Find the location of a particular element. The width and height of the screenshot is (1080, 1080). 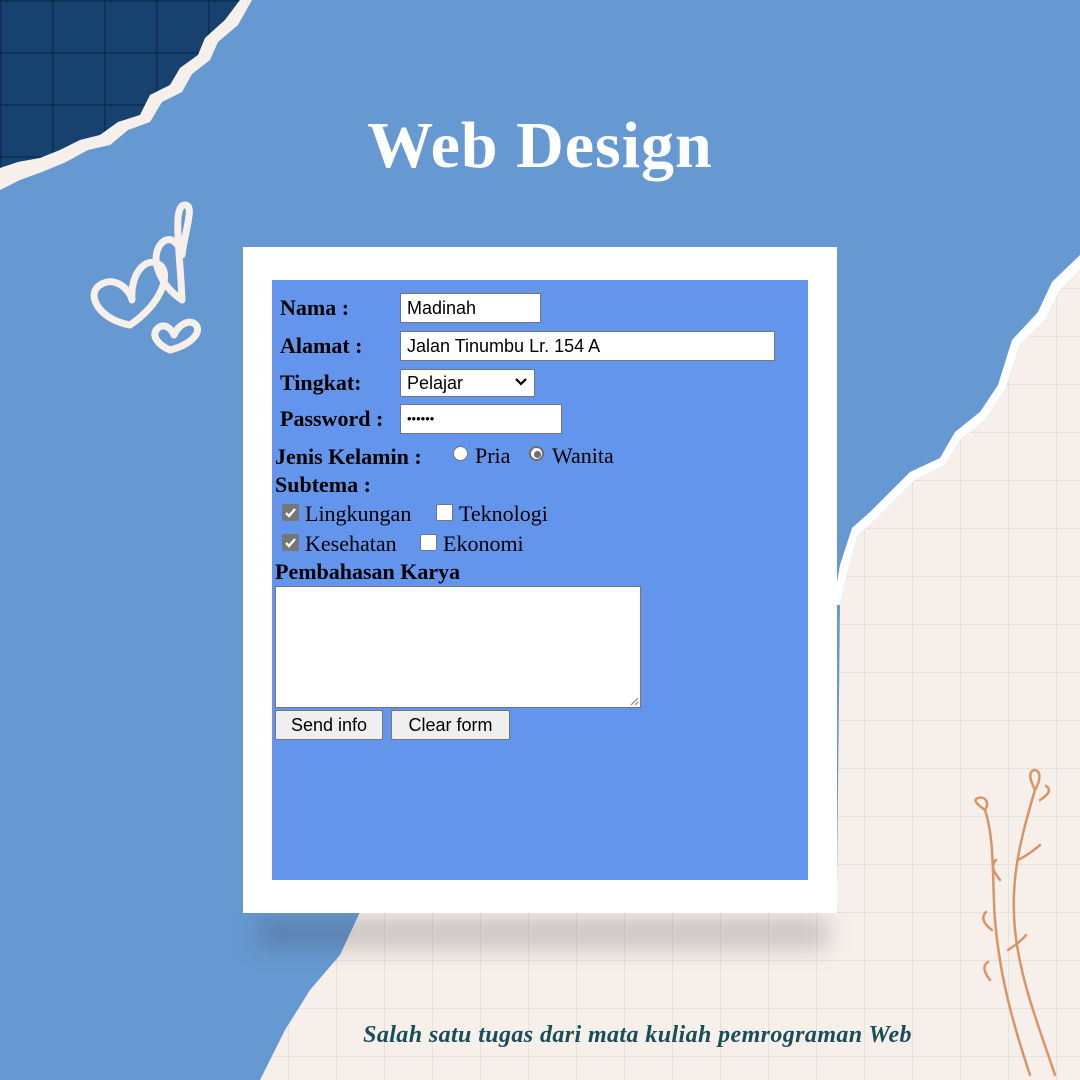

radio-pria is located at coordinates (460, 453).